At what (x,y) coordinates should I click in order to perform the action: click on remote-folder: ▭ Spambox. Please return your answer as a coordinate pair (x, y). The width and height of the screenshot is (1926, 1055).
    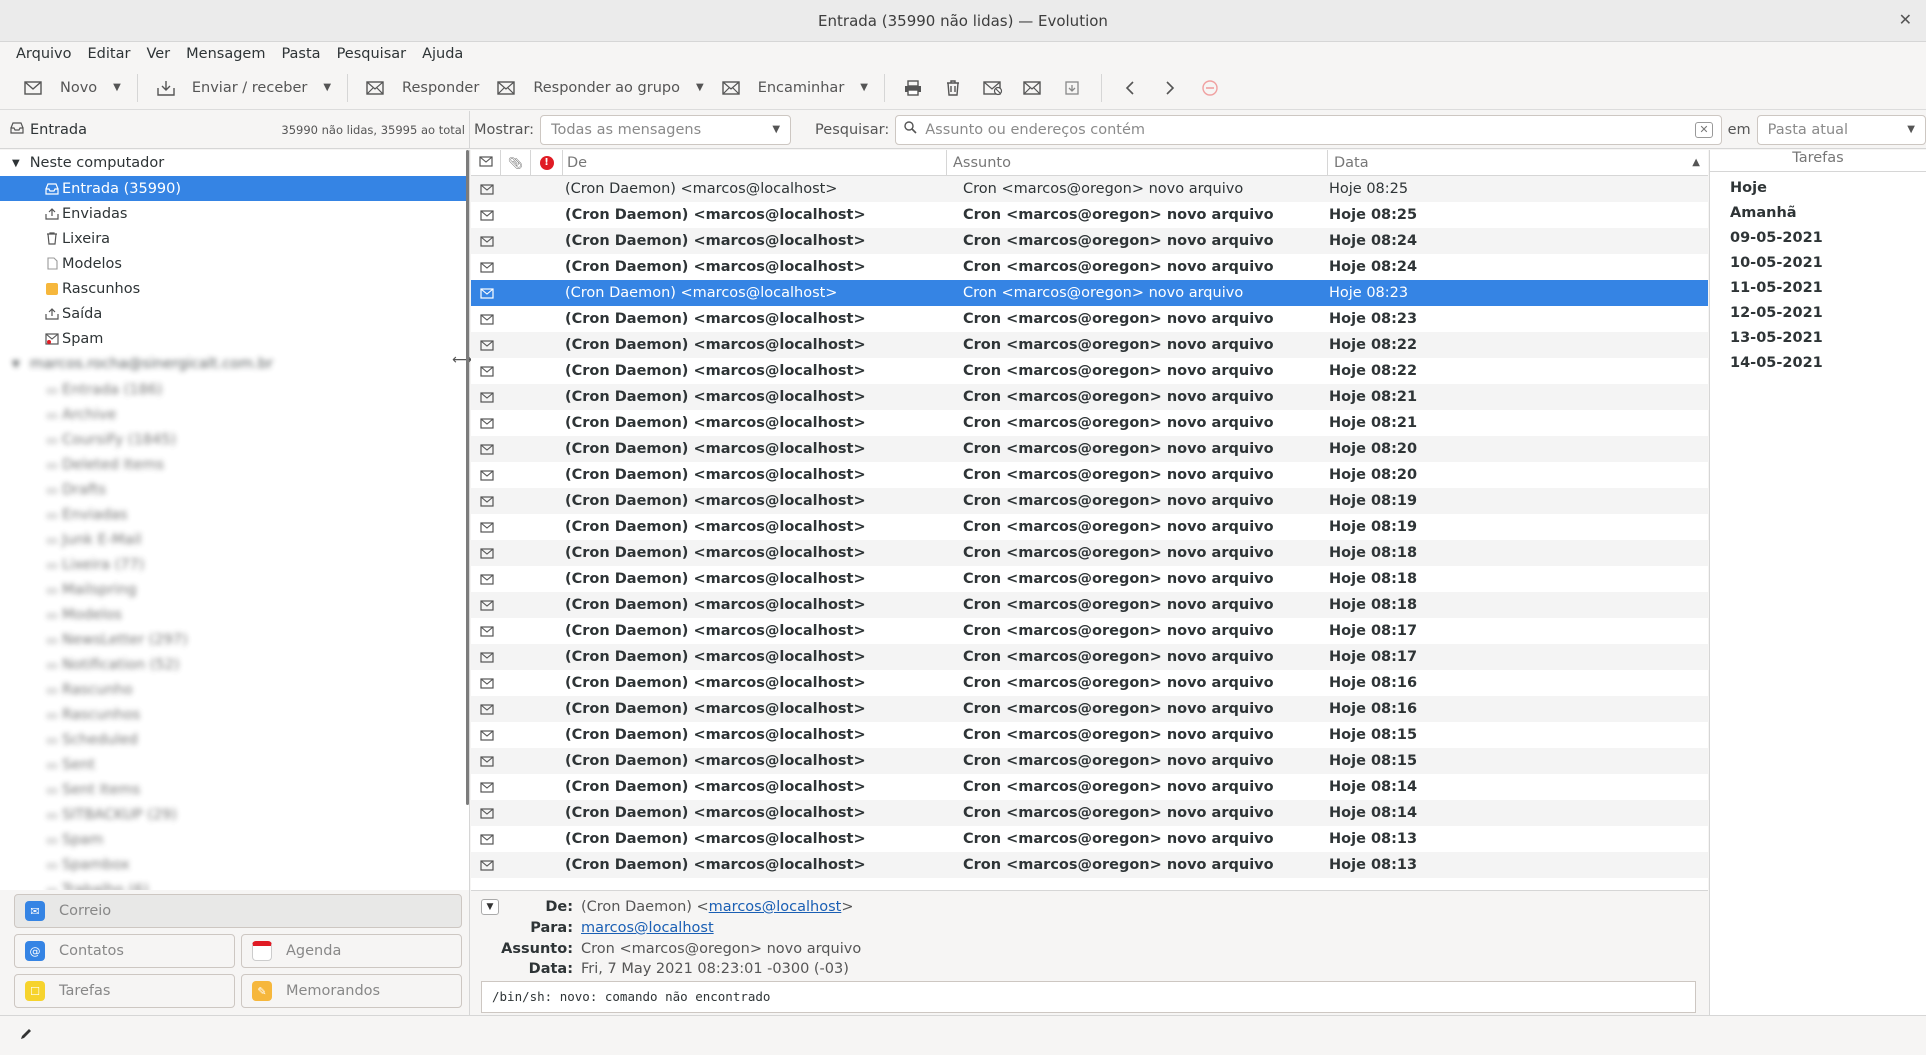
    Looking at the image, I should click on (234, 864).